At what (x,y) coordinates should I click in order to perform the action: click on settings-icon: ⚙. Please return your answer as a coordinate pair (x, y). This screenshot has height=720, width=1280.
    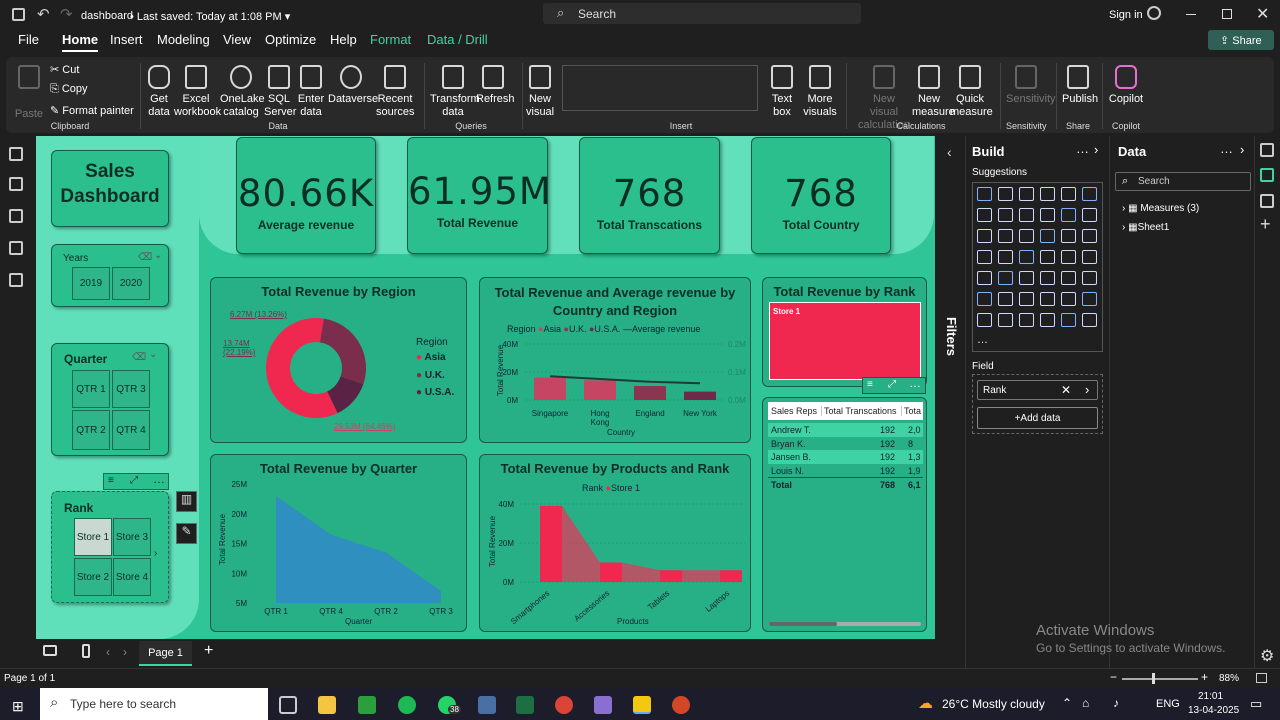
    Looking at the image, I should click on (1267, 656).